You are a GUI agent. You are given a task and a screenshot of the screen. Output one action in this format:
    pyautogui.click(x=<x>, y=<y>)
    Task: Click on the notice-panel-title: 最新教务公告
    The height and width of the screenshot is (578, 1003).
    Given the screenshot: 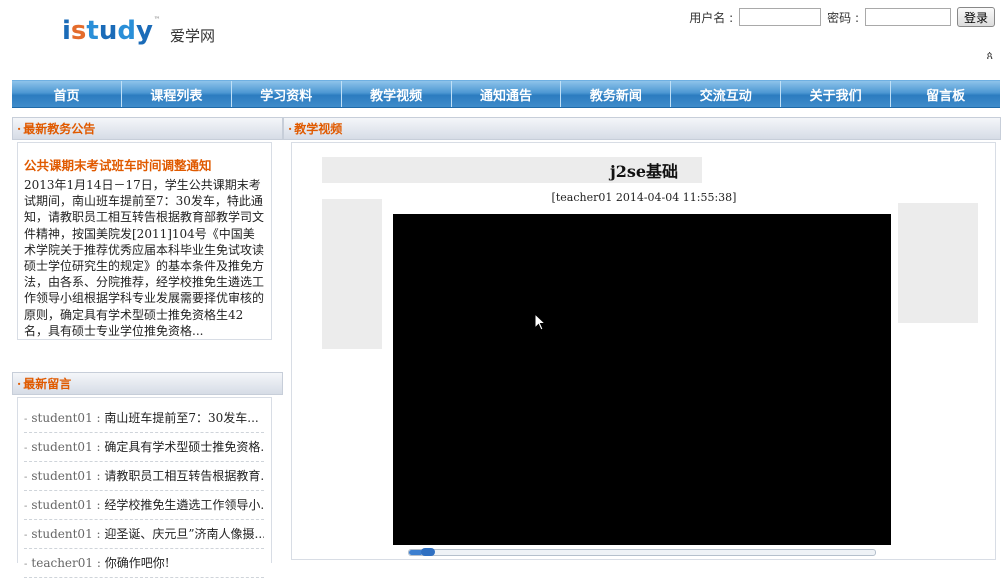 What is the action you would take?
    pyautogui.click(x=59, y=129)
    